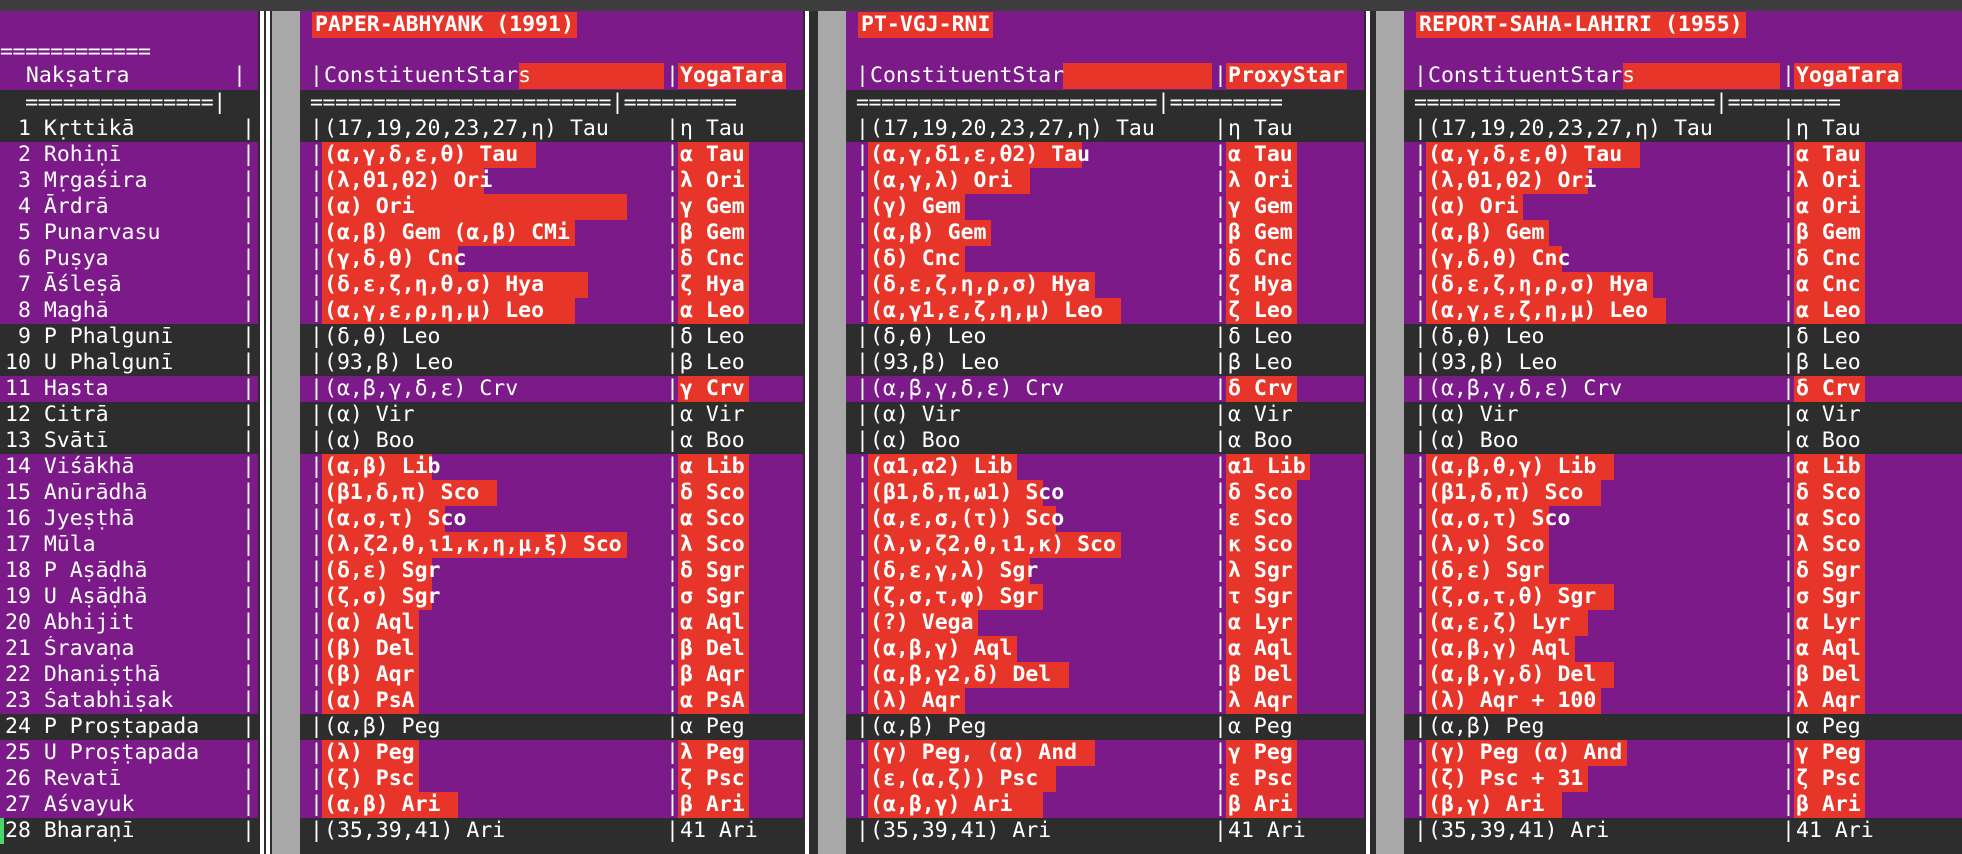 The height and width of the screenshot is (854, 1962). I want to click on table-row: | (α,β) Gem (α,β) CMi | β Gem, so click(551, 233).